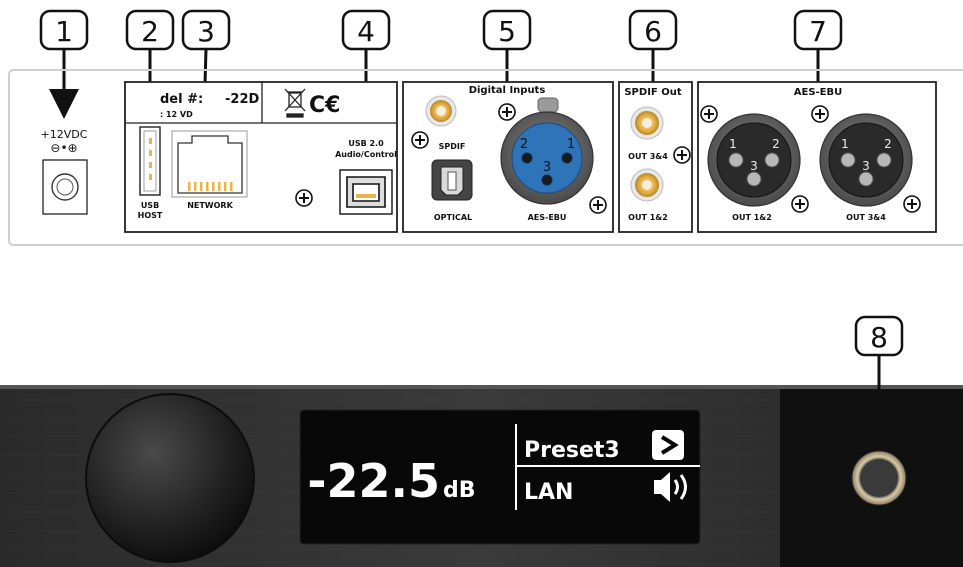 The width and height of the screenshot is (963, 567). Describe the element at coordinates (366, 31) in the screenshot. I see `svg-text: 4` at that location.